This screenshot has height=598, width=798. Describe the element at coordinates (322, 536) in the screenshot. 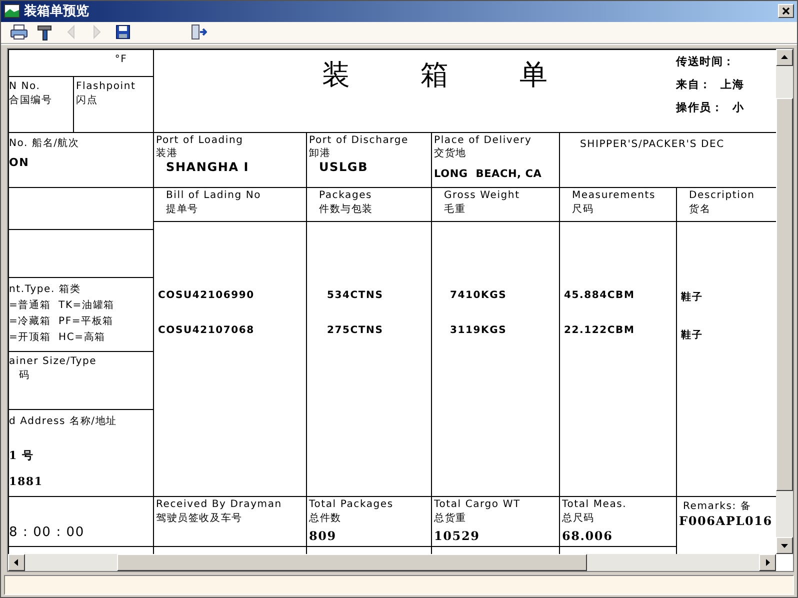

I see `field-value: 809` at that location.